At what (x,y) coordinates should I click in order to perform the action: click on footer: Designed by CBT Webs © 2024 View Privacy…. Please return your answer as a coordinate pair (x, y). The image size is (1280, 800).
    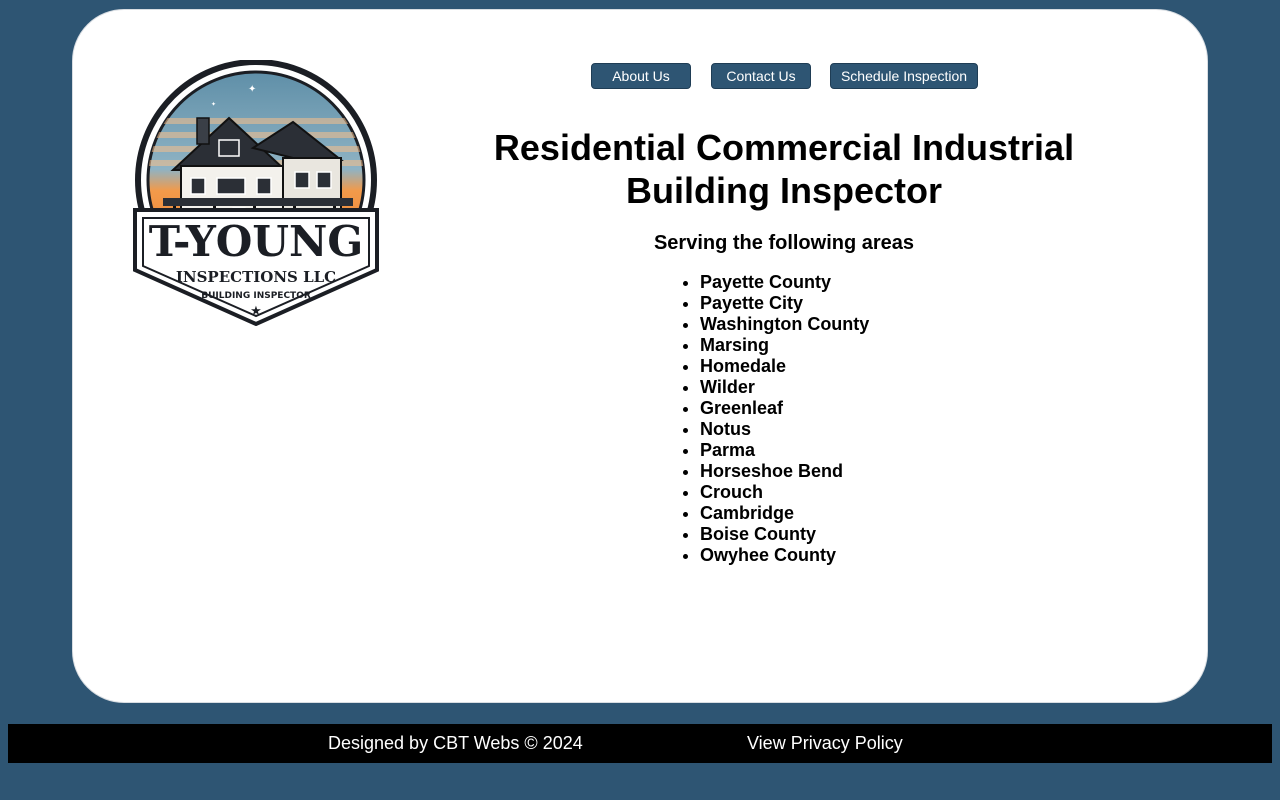
    Looking at the image, I should click on (640, 743).